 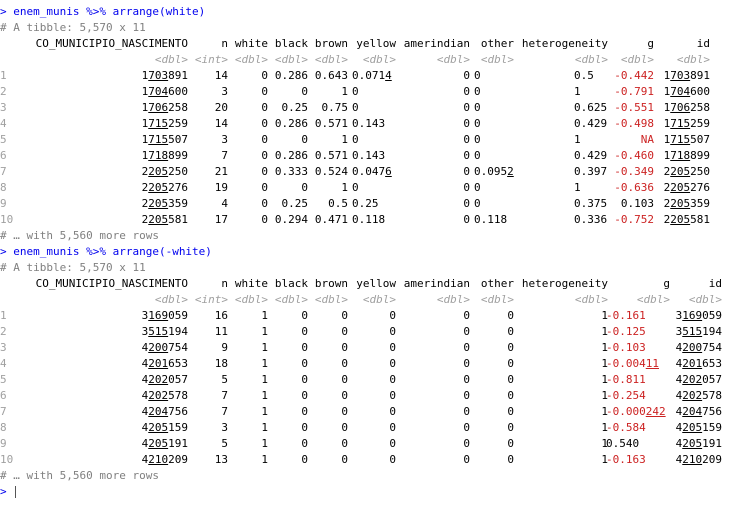 I want to click on column-type-g: <dbl>, so click(x=637, y=59).